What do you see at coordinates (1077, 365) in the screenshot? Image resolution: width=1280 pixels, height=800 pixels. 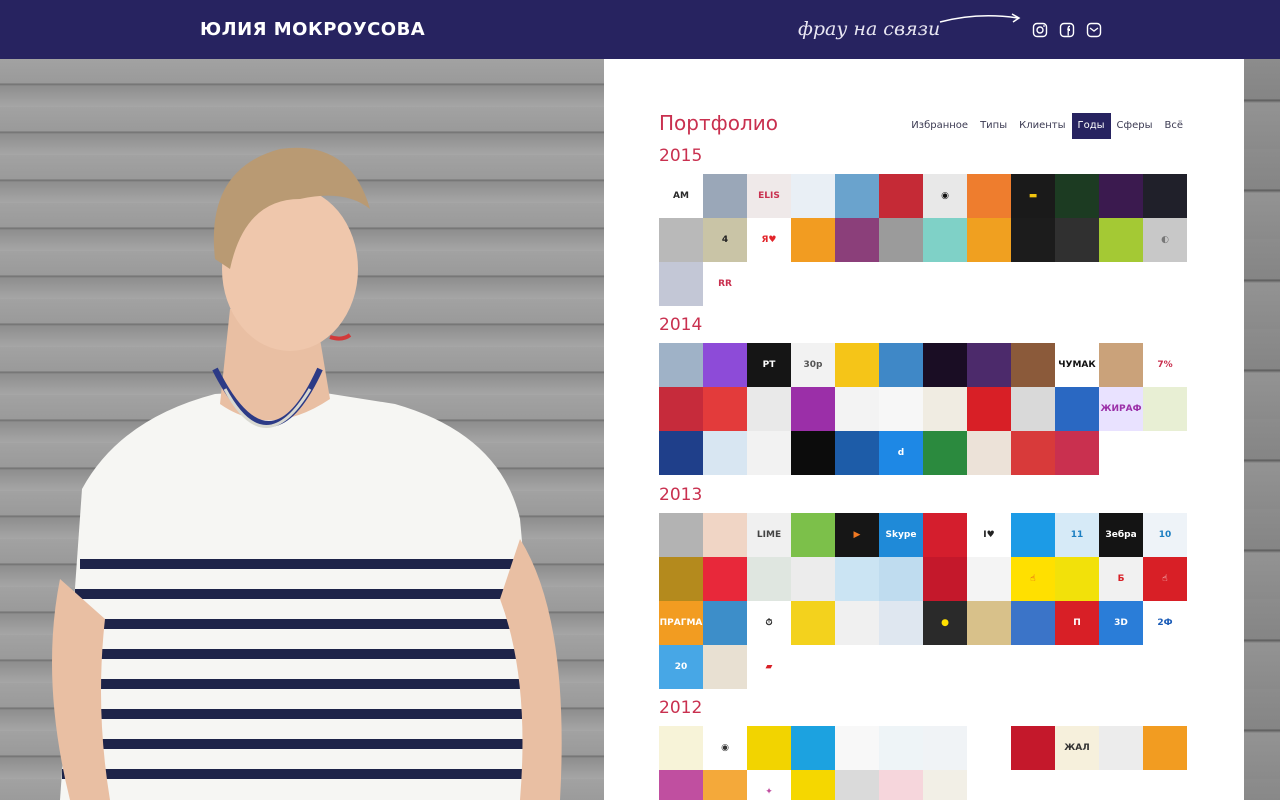 I see `portfolio-tile: ЧУМАК` at bounding box center [1077, 365].